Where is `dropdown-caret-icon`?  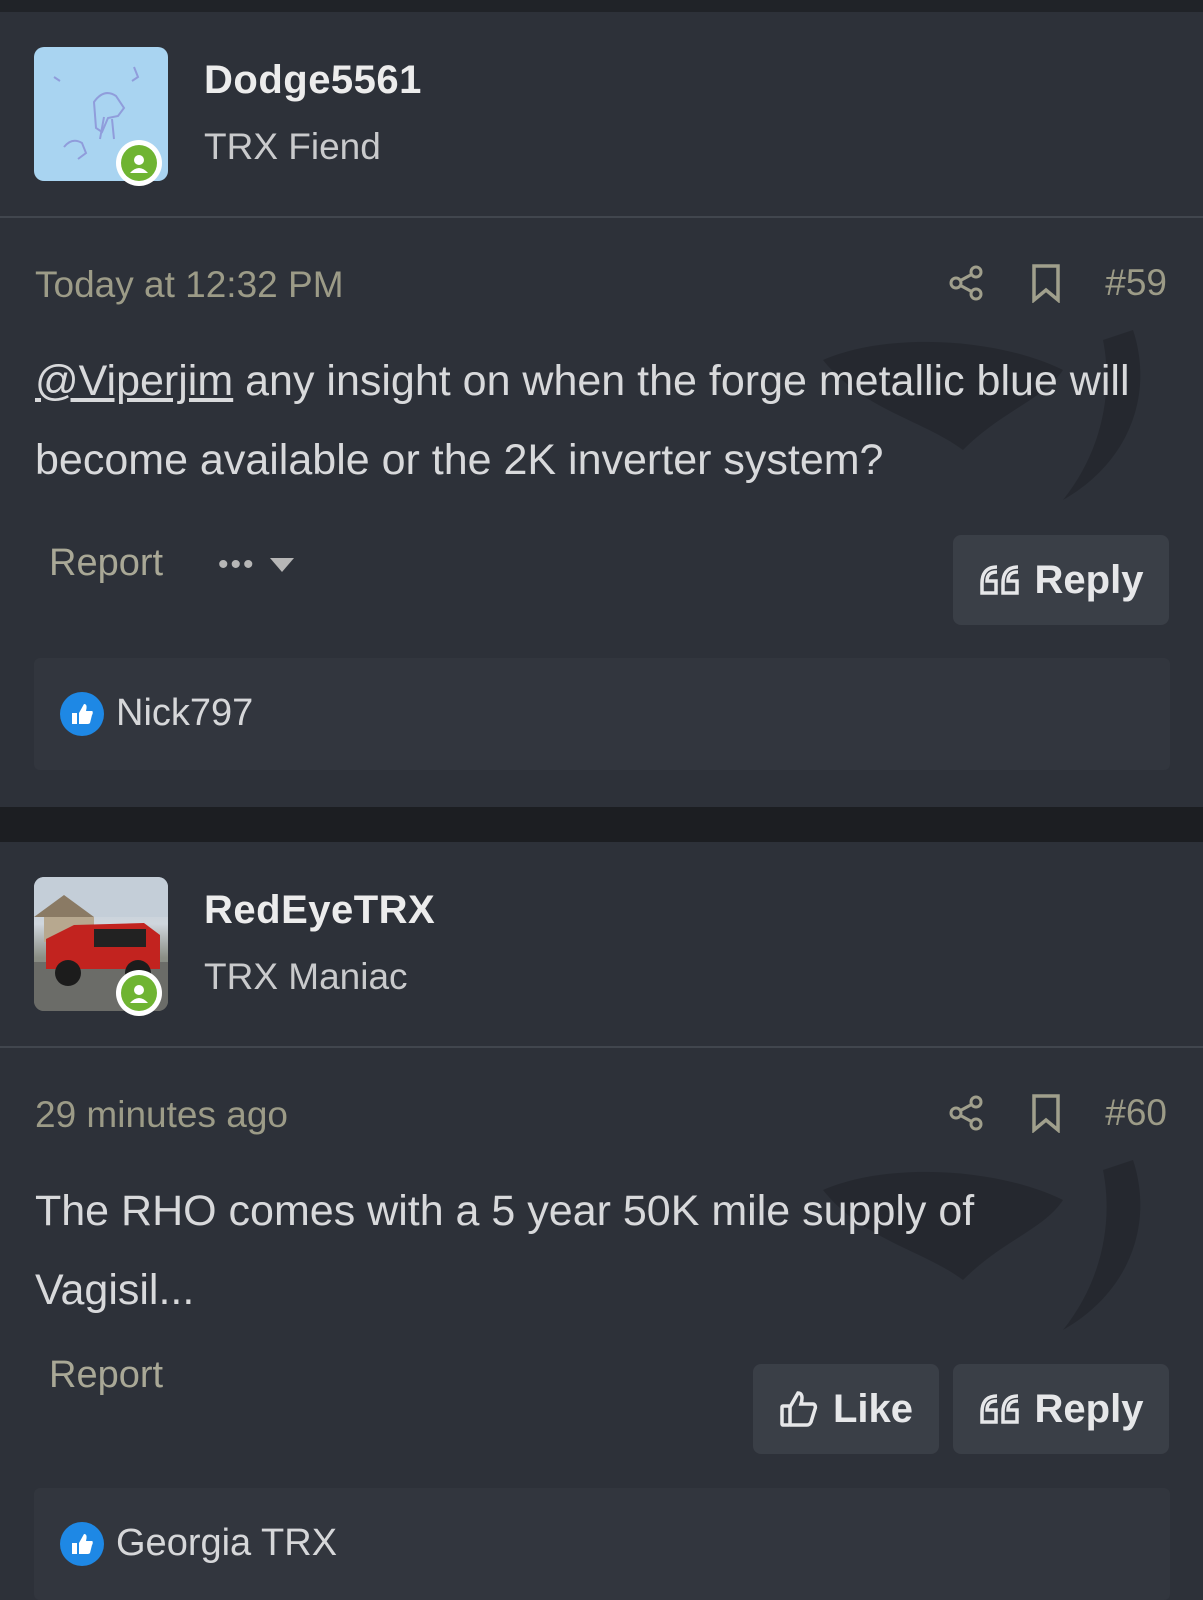 dropdown-caret-icon is located at coordinates (281, 565).